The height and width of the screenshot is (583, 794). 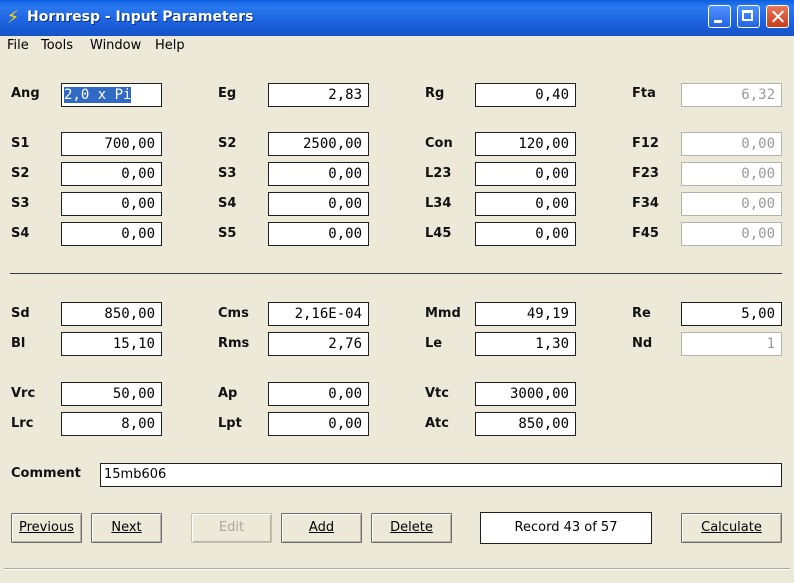 I want to click on label-mmd: Mmd, so click(x=443, y=313).